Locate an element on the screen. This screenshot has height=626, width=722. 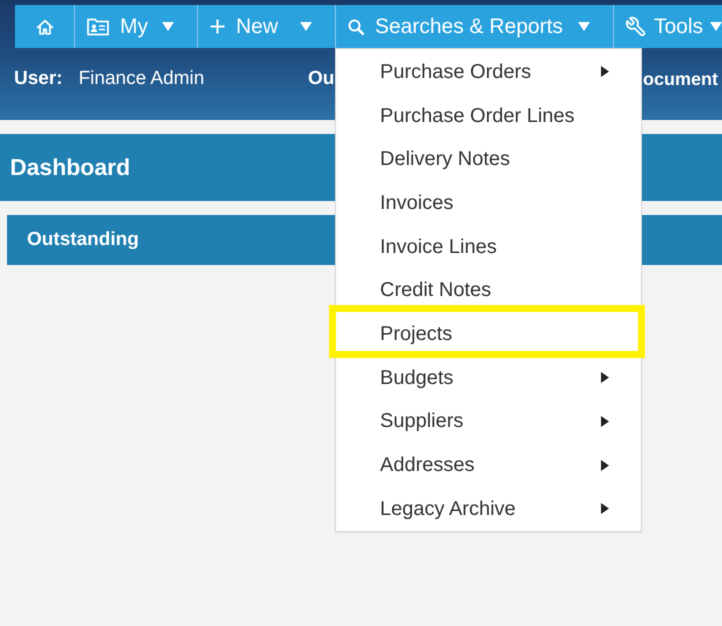
field-label: ocument is located at coordinates (680, 79).